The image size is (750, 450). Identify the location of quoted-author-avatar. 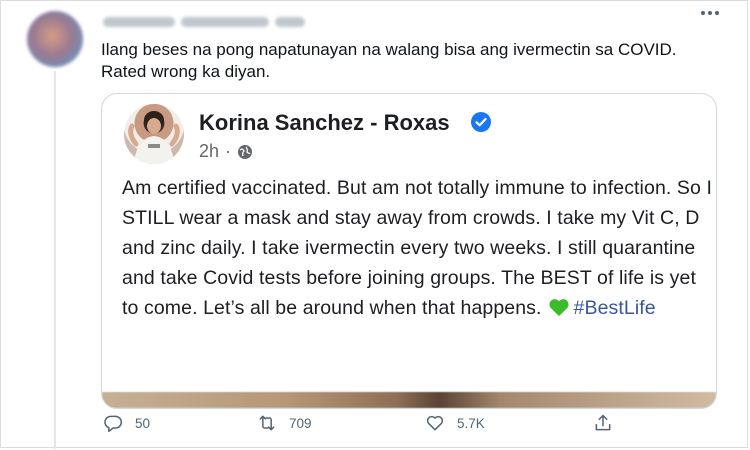
(154, 134).